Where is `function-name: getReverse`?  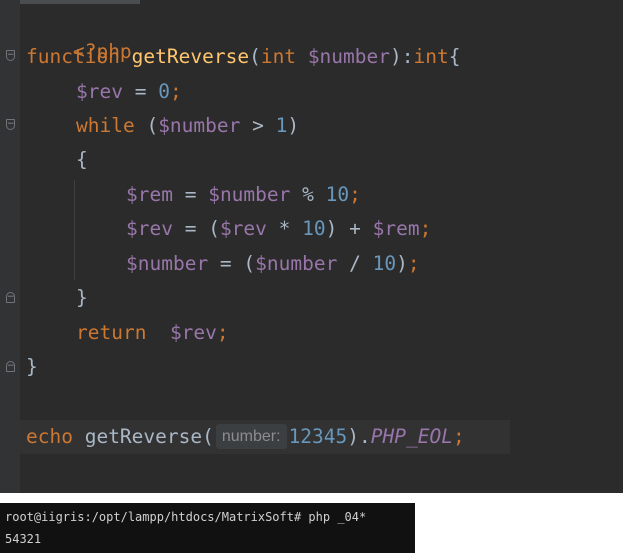 function-name: getReverse is located at coordinates (190, 56).